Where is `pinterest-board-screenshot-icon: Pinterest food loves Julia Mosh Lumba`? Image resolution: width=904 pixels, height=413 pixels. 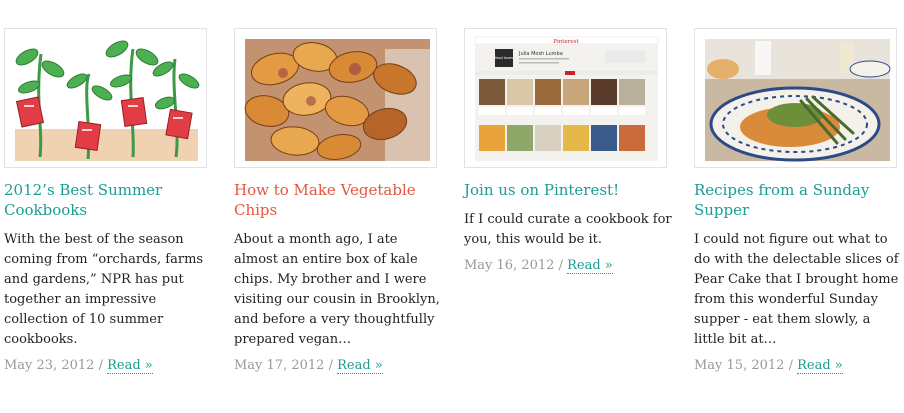
pinterest-board-screenshot-icon: Pinterest food loves Julia Mosh Lumba is located at coordinates (565, 98).